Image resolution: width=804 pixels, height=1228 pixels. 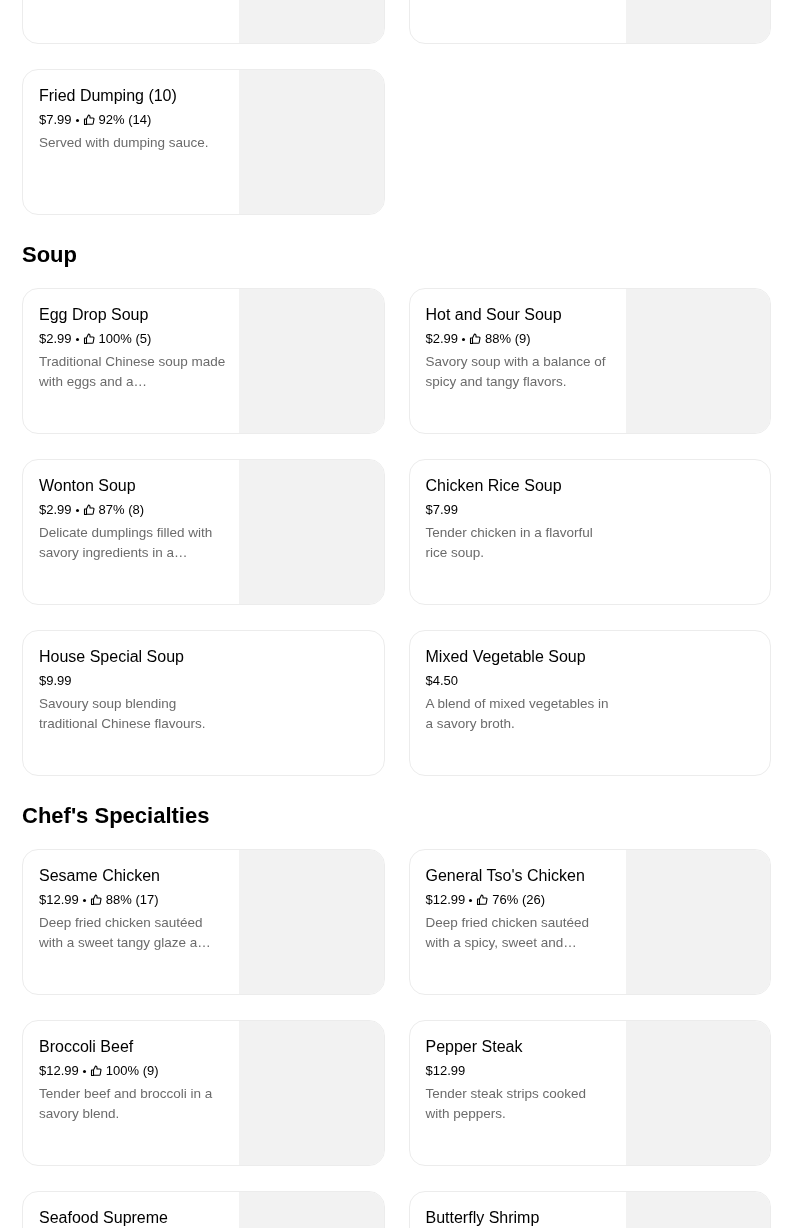 What do you see at coordinates (494, 315) in the screenshot?
I see `item-title: Hot and Sour Soup` at bounding box center [494, 315].